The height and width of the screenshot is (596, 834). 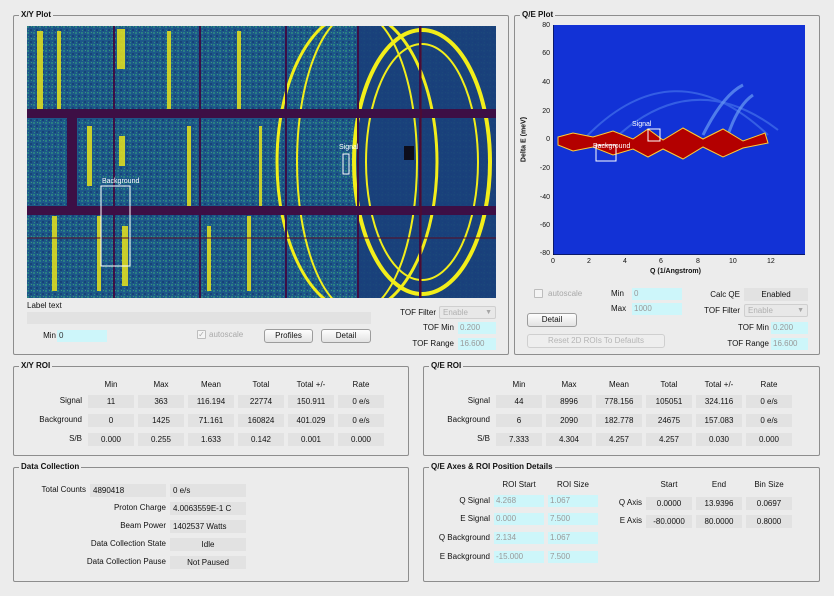 What do you see at coordinates (657, 309) in the screenshot?
I see `qe-max-input: 1000` at bounding box center [657, 309].